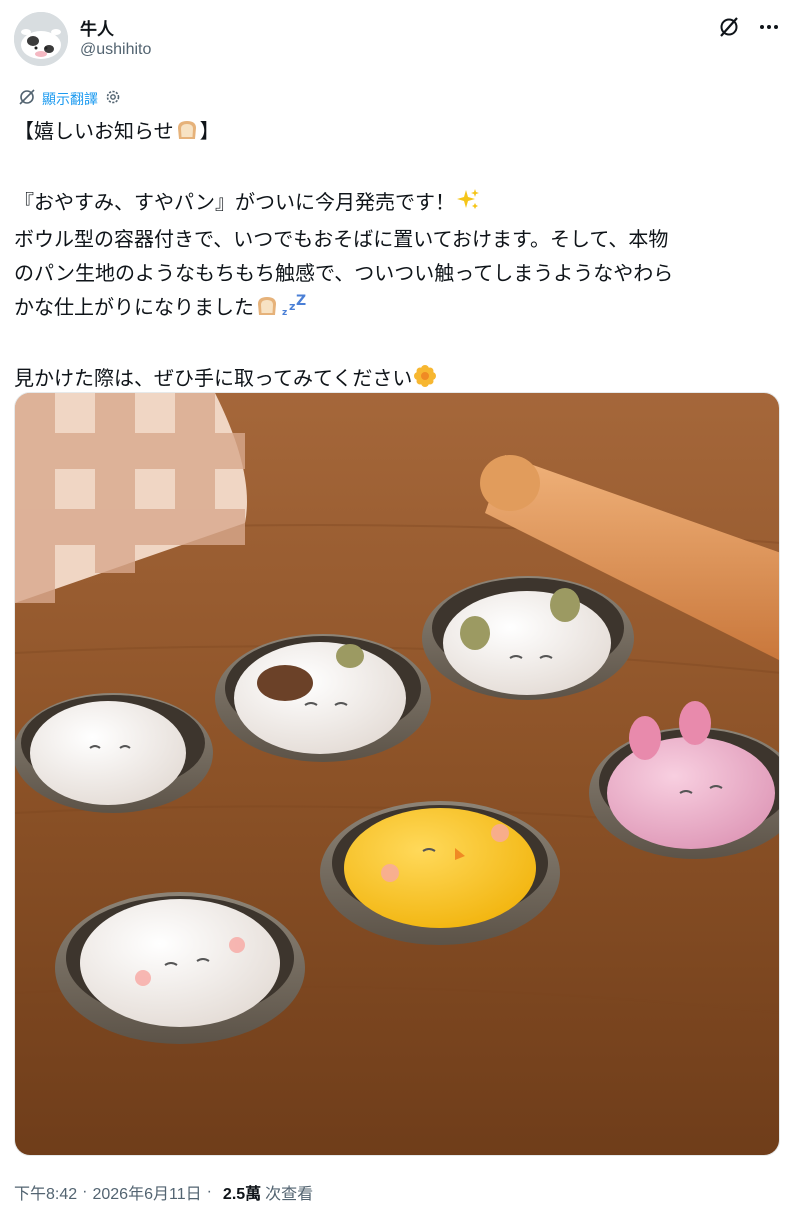  What do you see at coordinates (729, 27) in the screenshot?
I see `grok-slash-icon` at bounding box center [729, 27].